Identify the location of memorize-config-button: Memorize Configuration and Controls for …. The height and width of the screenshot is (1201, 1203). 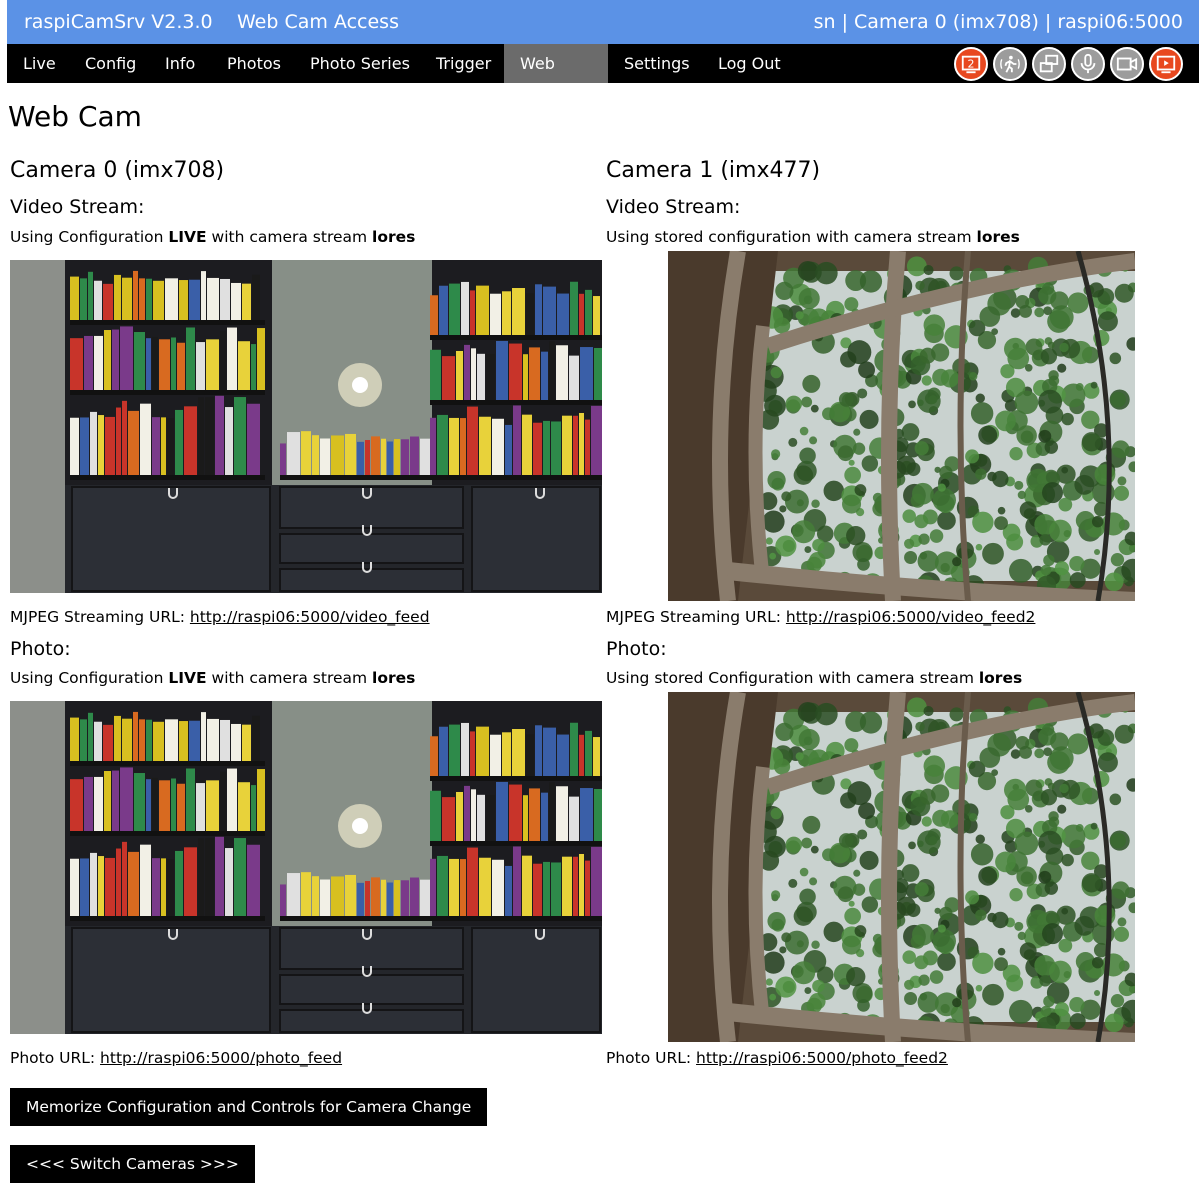
(249, 1107).